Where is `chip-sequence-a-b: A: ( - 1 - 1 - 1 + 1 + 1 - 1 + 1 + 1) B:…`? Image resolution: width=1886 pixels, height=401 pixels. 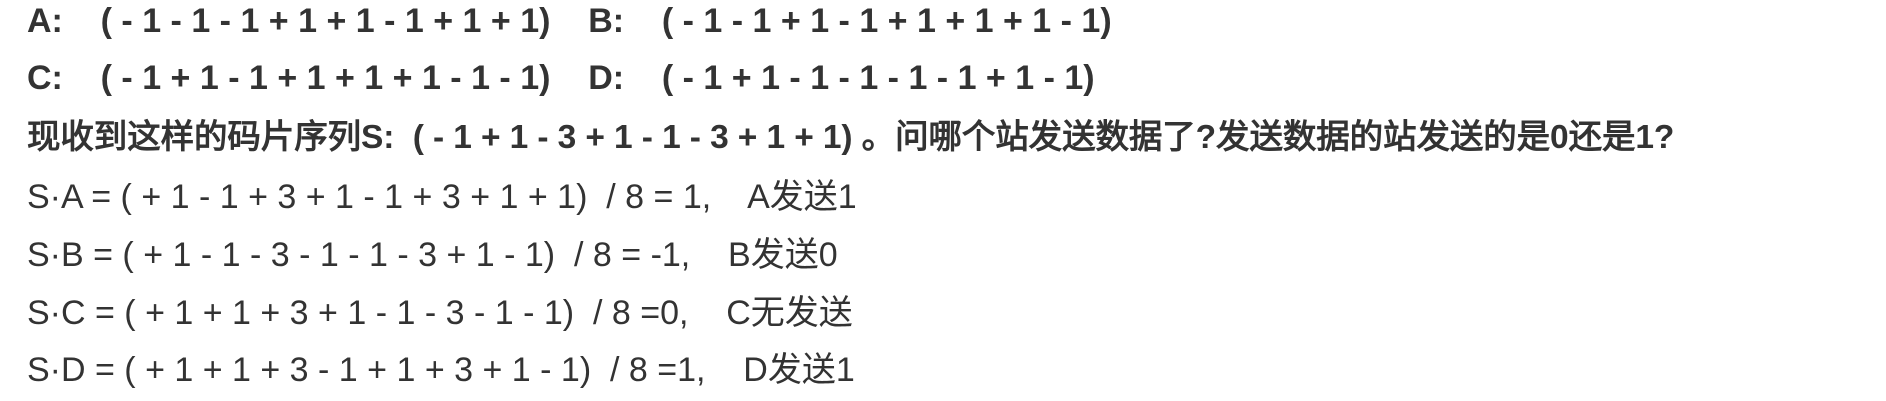
chip-sequence-a-b: A: ( - 1 - 1 - 1 + 1 + 1 - 1 + 1 + 1) B:… is located at coordinates (569, 21).